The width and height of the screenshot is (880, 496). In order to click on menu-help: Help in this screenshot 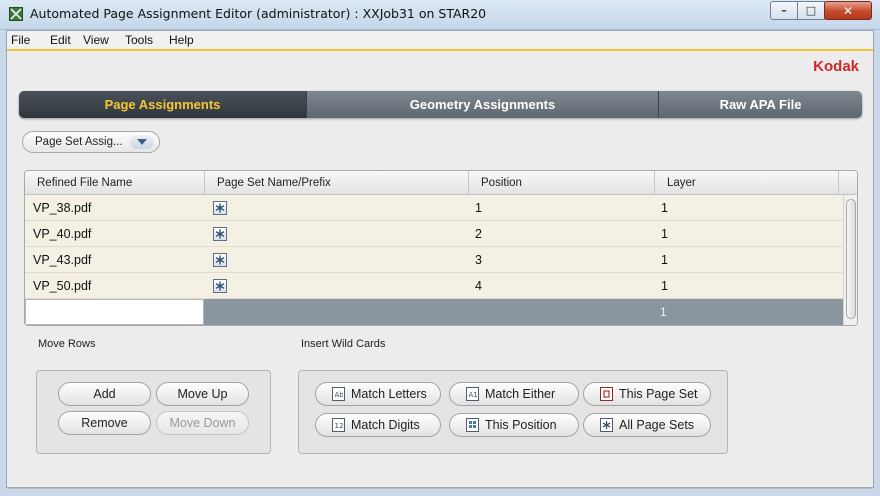, I will do `click(181, 40)`.